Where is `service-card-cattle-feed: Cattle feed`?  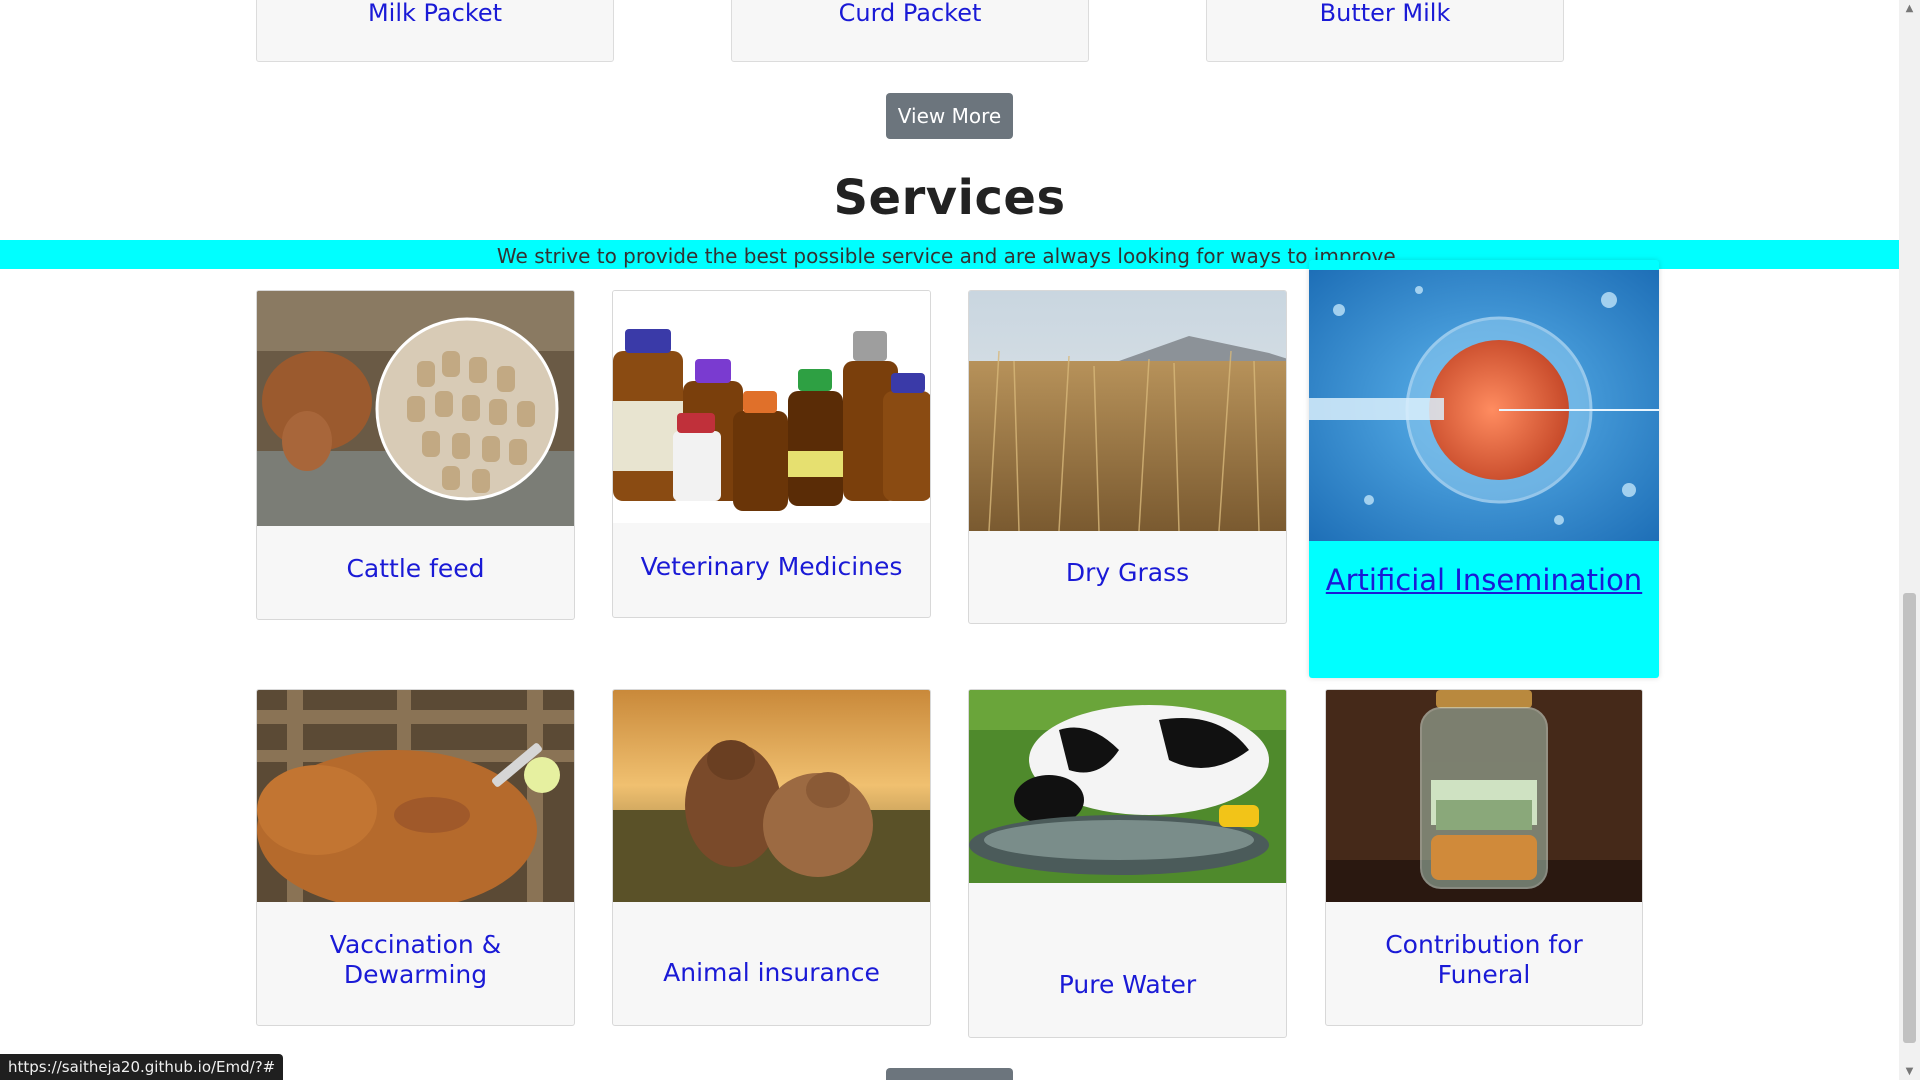
service-card-cattle-feed: Cattle feed is located at coordinates (415, 455).